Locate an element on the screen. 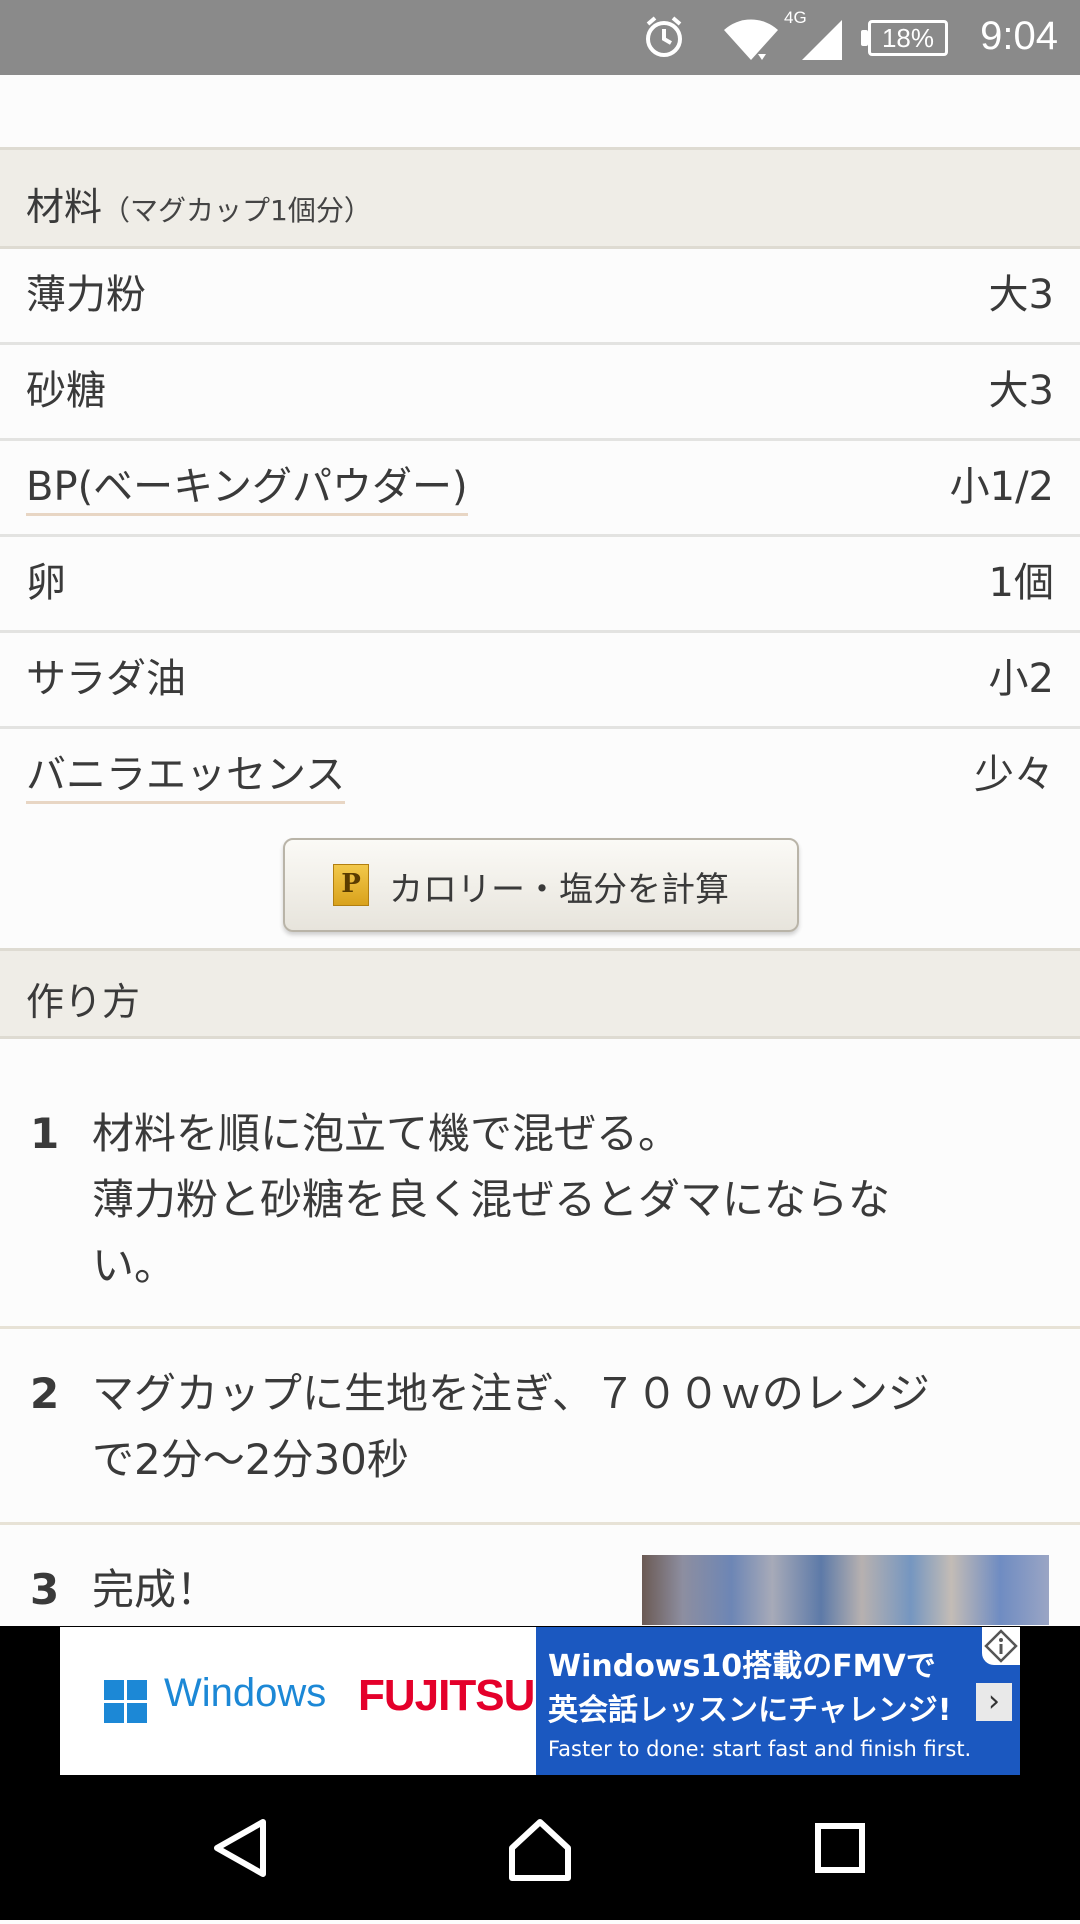 Image resolution: width=1080 pixels, height=1924 pixels. ad-info-icon is located at coordinates (1001, 1646).